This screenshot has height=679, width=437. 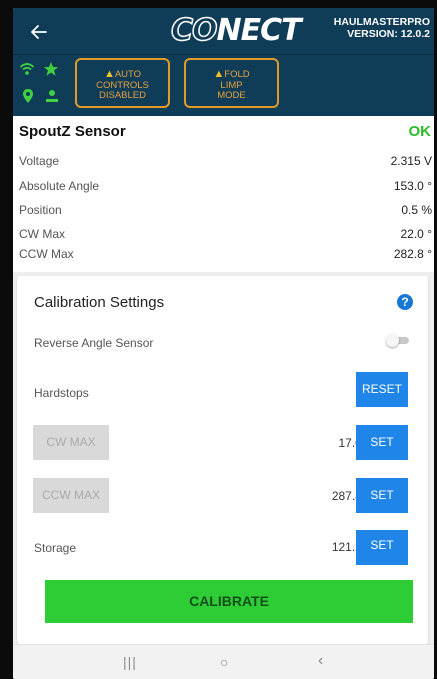 I want to click on cw-max-set-button: SET, so click(x=382, y=442).